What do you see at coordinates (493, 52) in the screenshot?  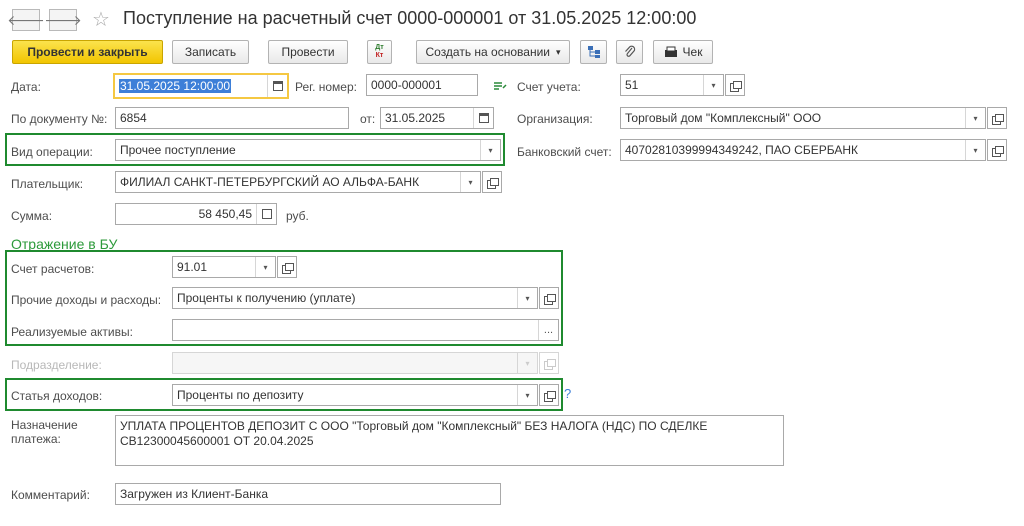 I see `create-based-on-button: Создать на основании ▾` at bounding box center [493, 52].